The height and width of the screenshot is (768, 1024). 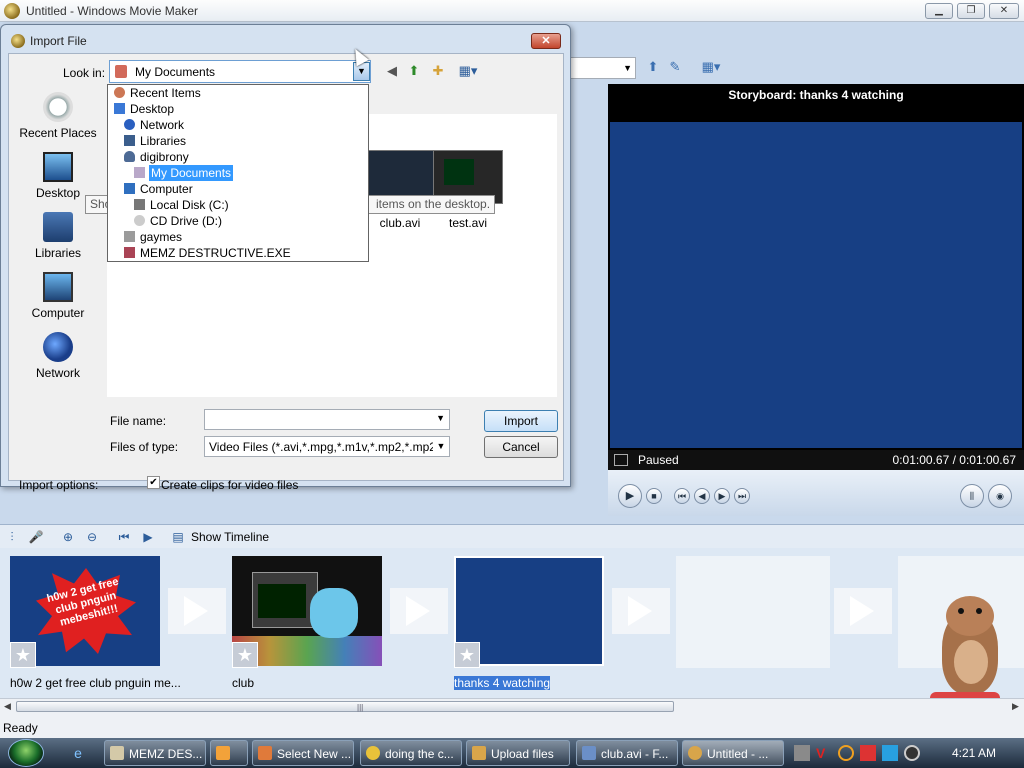 What do you see at coordinates (912, 753) in the screenshot?
I see `volume-icon` at bounding box center [912, 753].